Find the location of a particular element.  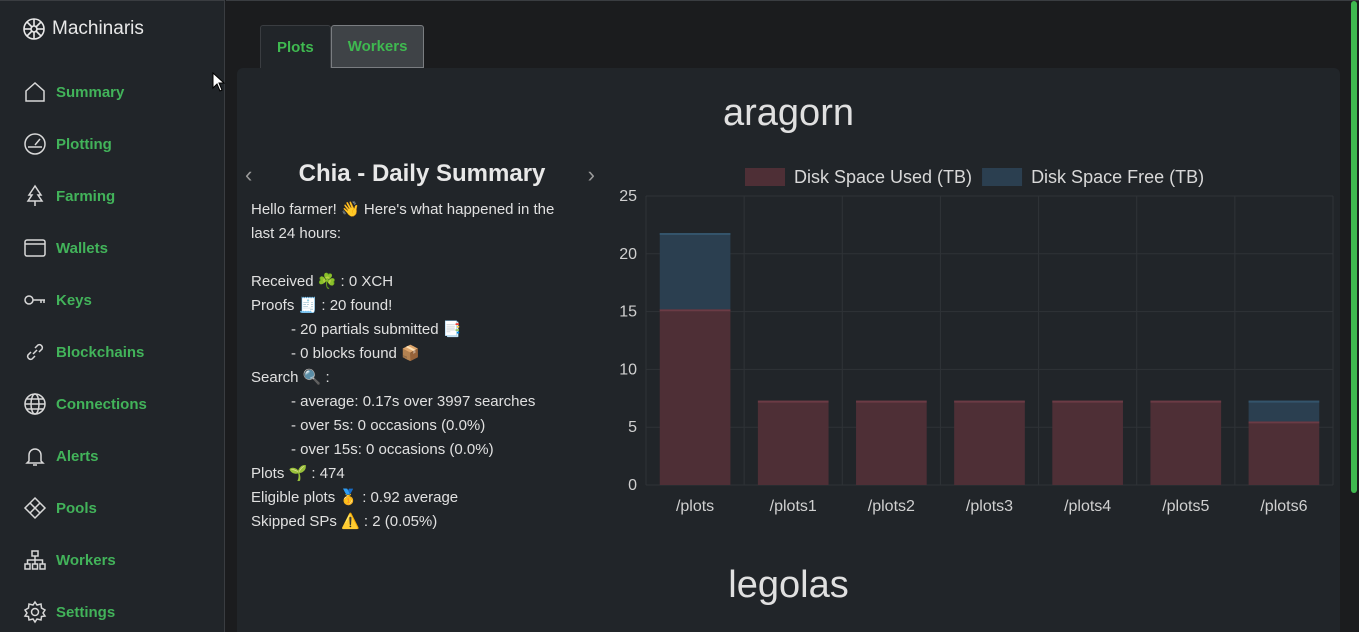

y-tick-label: 0 is located at coordinates (632, 485).